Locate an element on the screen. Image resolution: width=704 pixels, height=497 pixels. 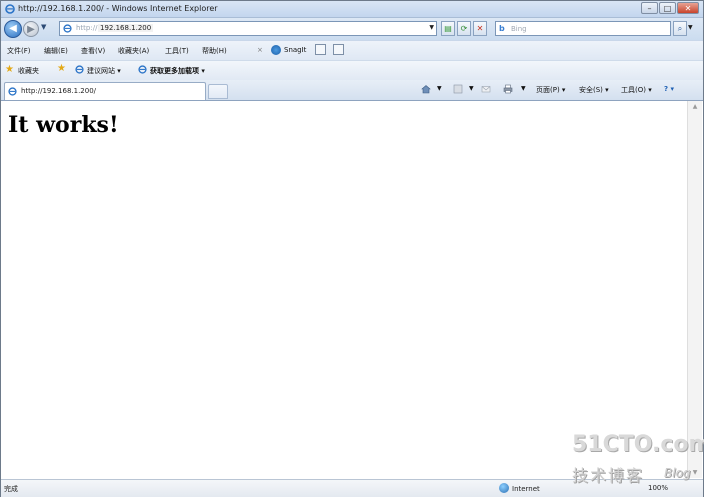
refresh-icon: ⟳ is located at coordinates (464, 28).